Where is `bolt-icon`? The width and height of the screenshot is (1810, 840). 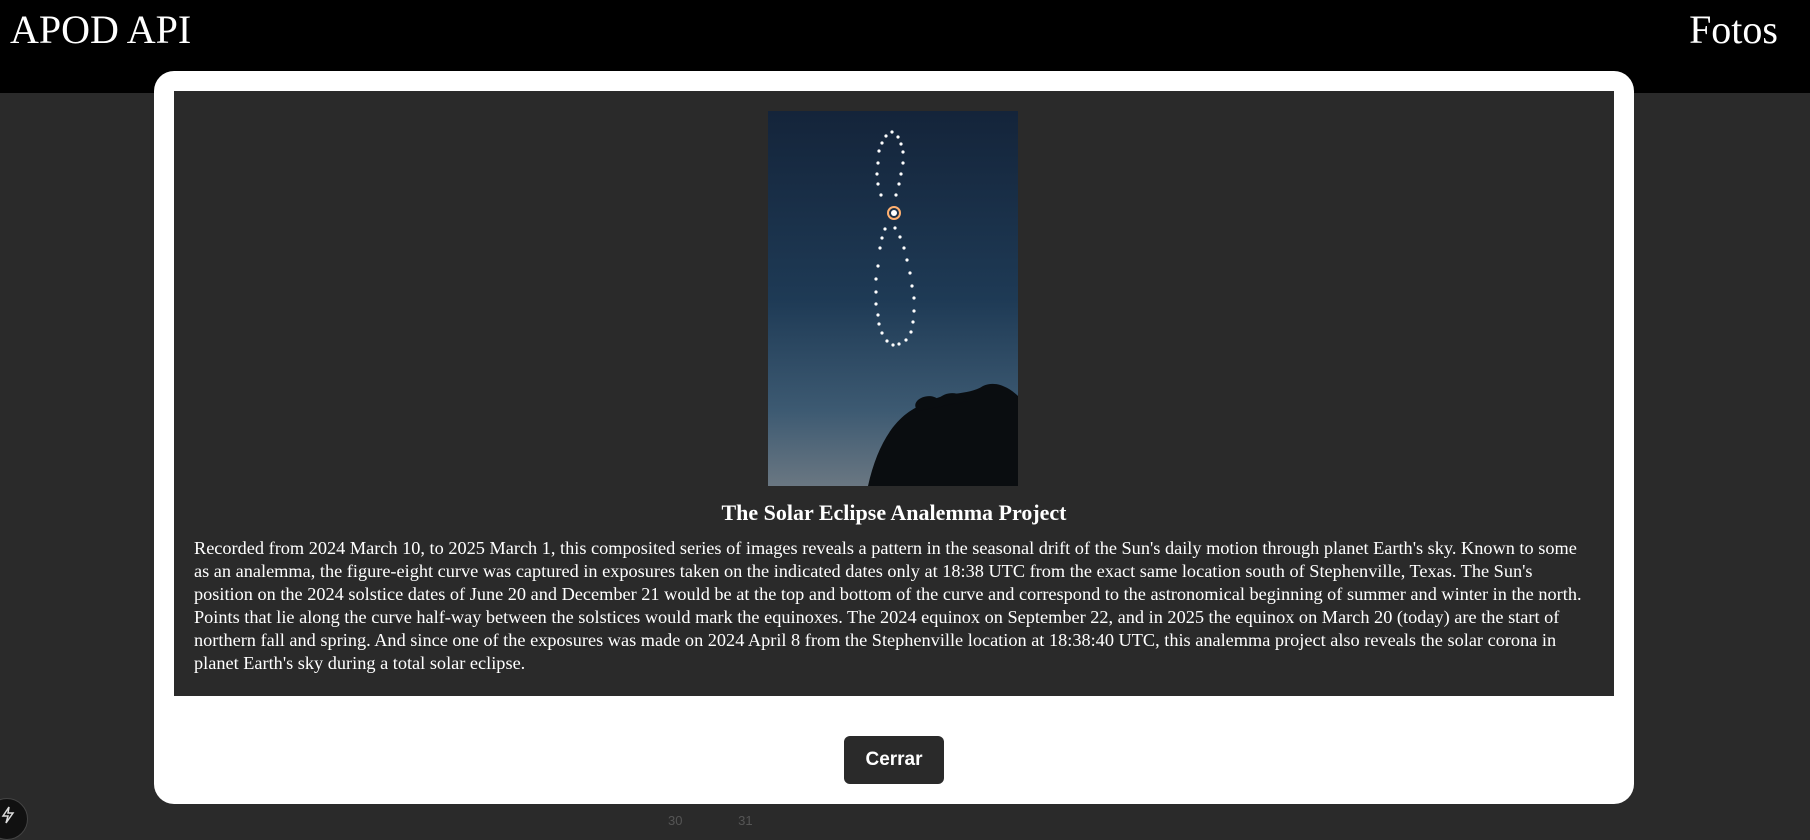
bolt-icon is located at coordinates (8, 815).